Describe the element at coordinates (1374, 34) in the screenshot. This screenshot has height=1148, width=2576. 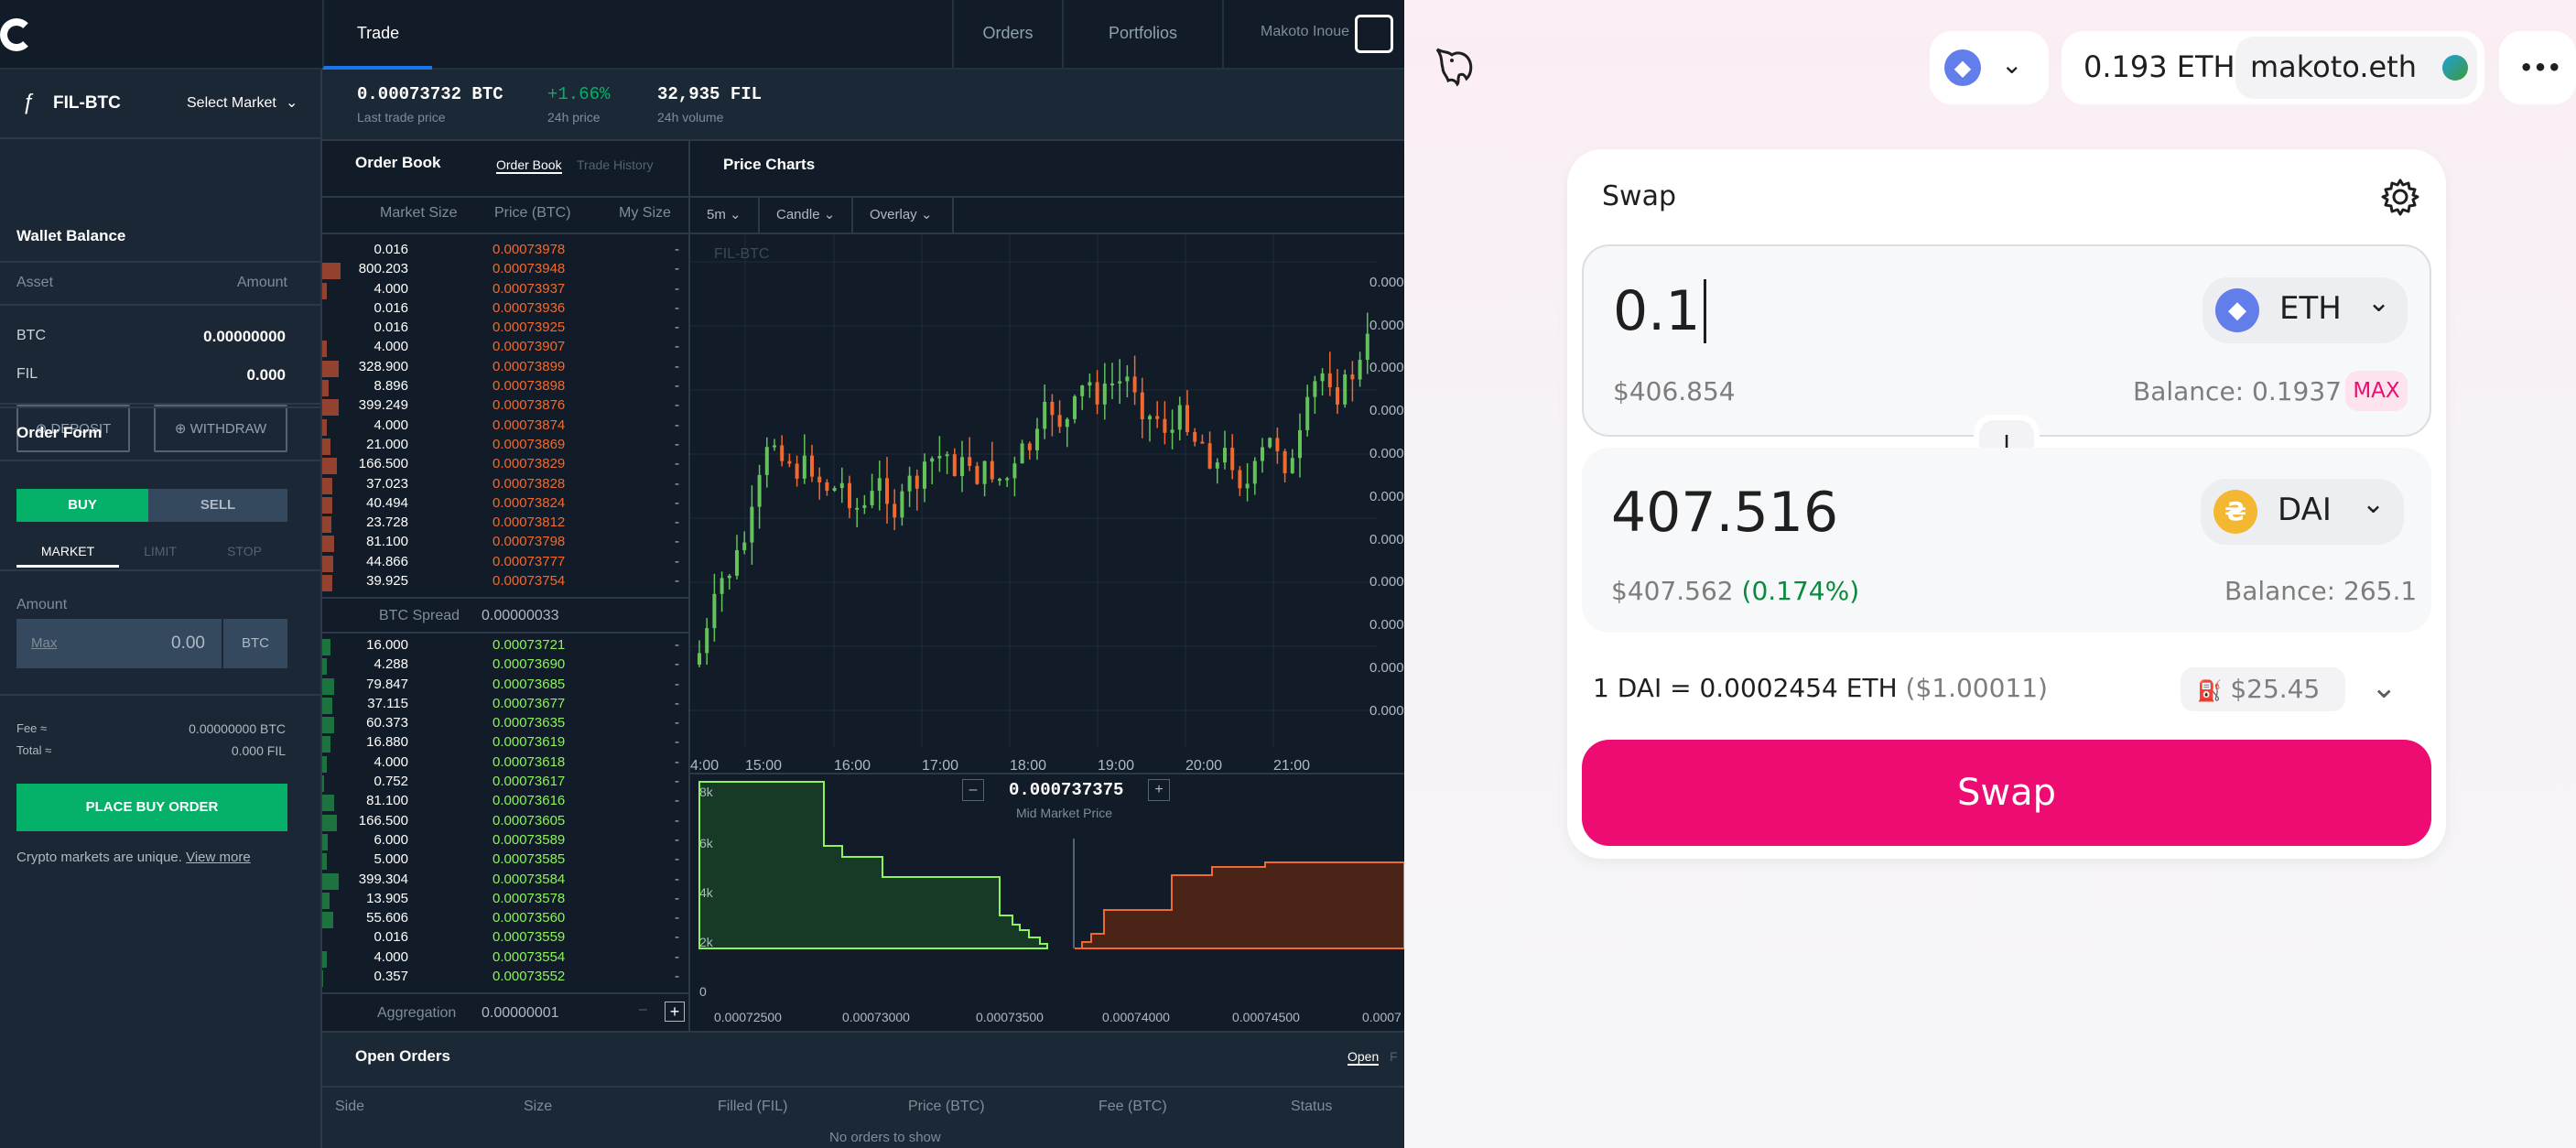
I see `user-avatar-icon` at that location.